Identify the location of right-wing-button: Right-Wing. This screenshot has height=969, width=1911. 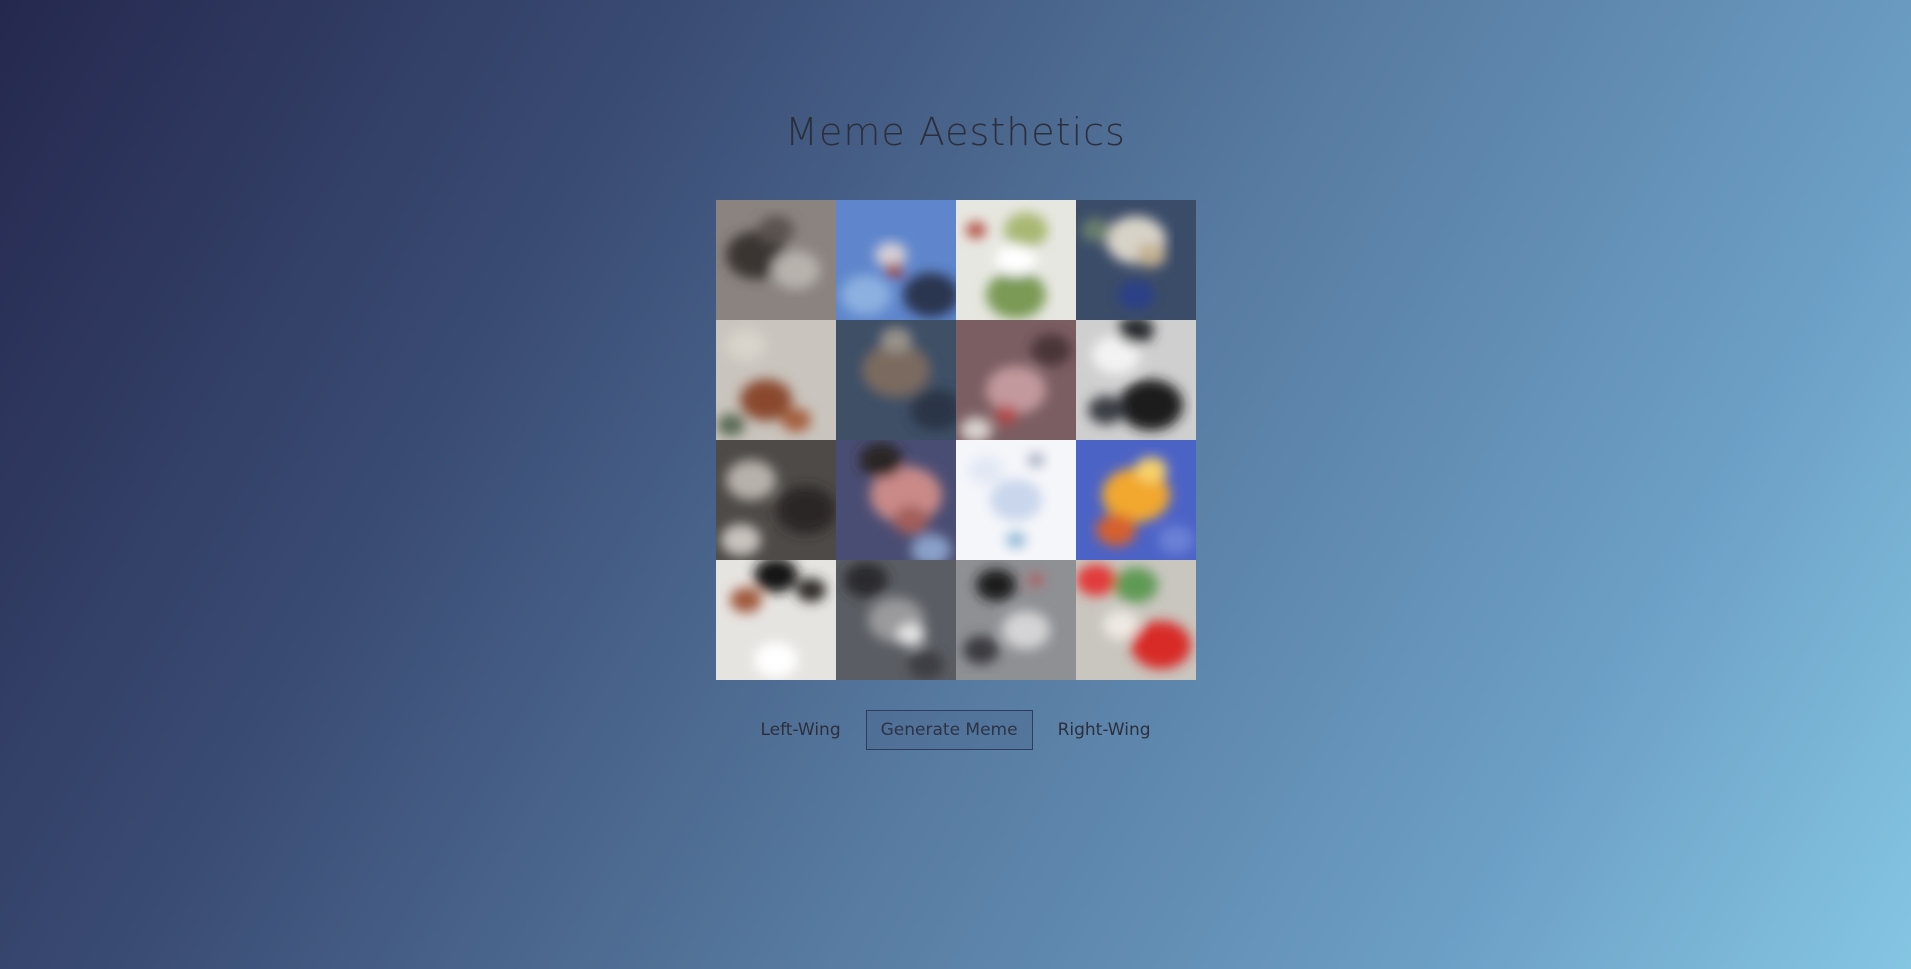
(1104, 730).